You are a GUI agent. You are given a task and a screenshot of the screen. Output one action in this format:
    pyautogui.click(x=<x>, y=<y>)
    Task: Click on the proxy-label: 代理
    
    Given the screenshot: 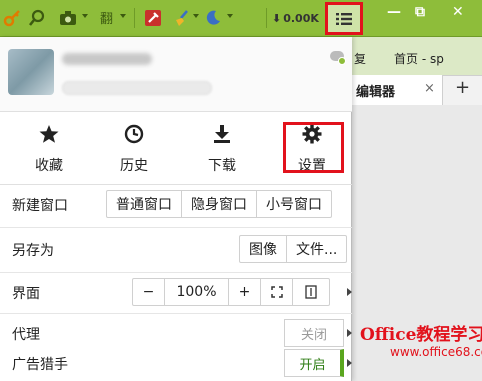 What is the action you would take?
    pyautogui.click(x=26, y=335)
    